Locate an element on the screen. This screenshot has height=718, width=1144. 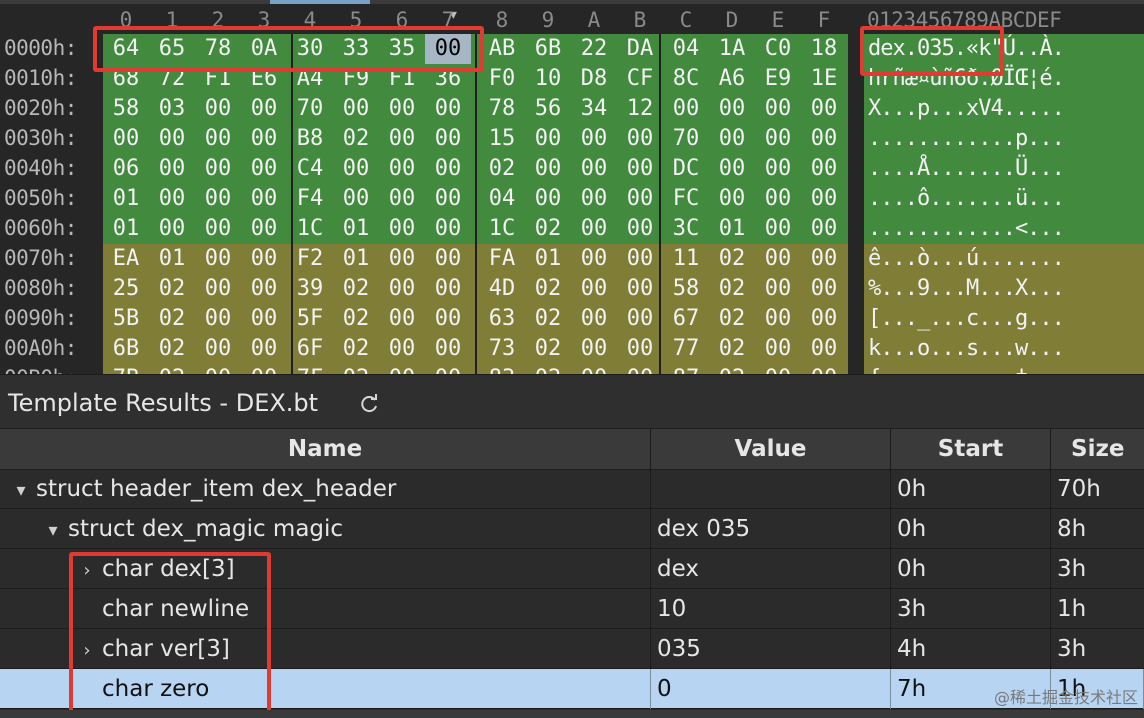
hex-byte: 5F is located at coordinates (310, 319).